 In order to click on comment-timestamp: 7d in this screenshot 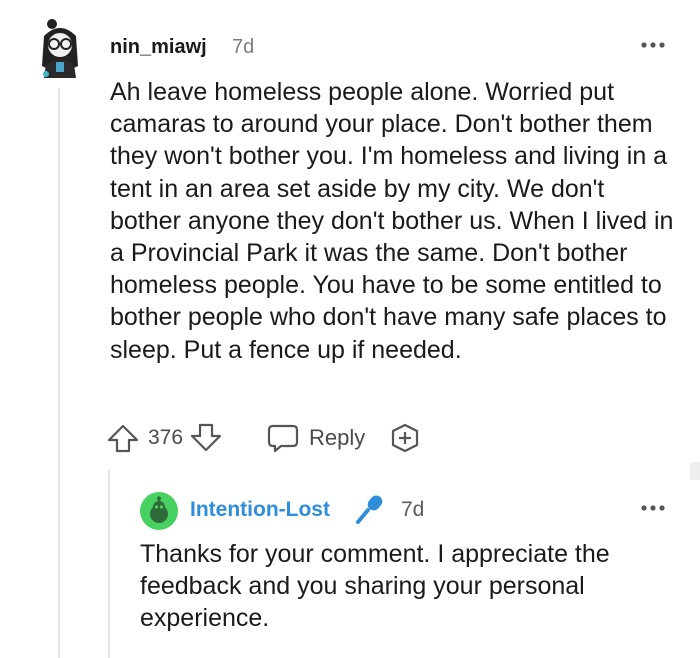, I will do `click(243, 47)`.